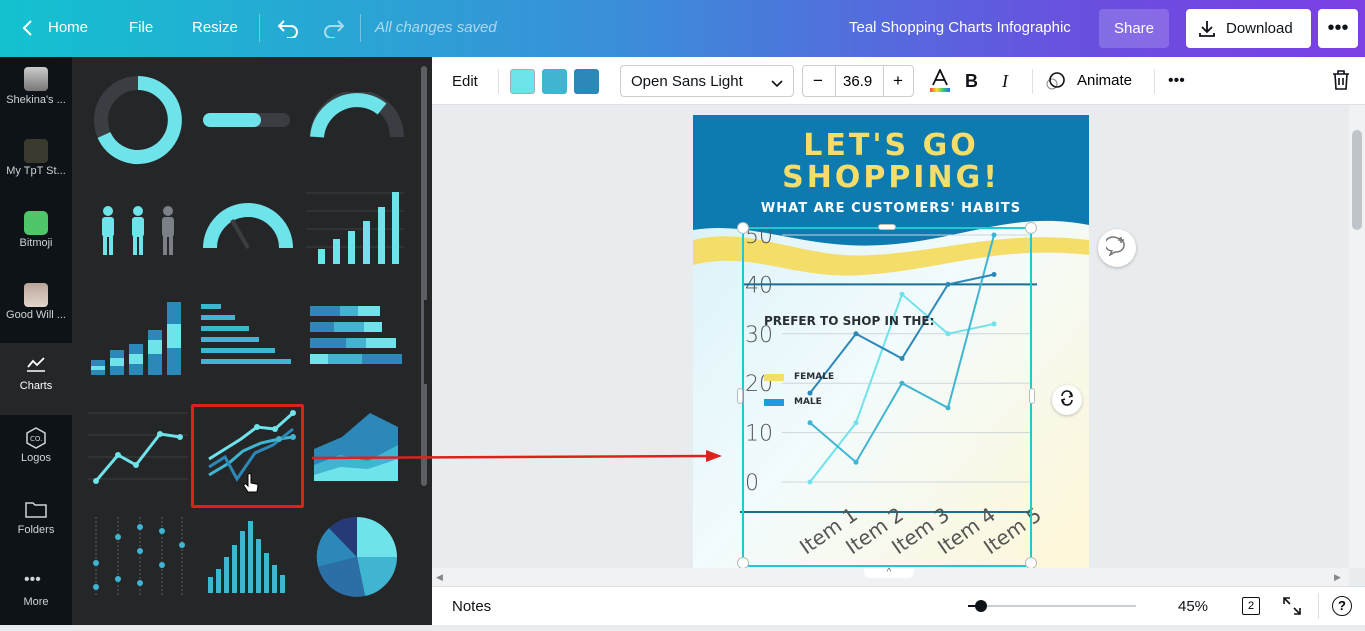 Image resolution: width=1365 pixels, height=631 pixels. What do you see at coordinates (334, 30) in the screenshot?
I see `redo-icon` at bounding box center [334, 30].